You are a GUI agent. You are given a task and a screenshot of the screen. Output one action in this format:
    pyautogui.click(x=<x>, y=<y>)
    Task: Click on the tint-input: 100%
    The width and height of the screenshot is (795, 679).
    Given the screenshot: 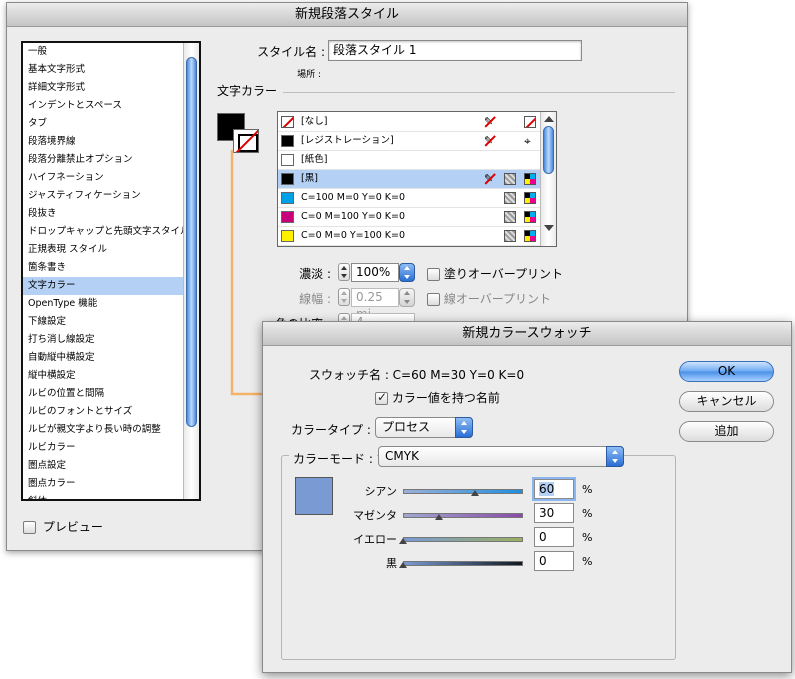 What is the action you would take?
    pyautogui.click(x=375, y=272)
    